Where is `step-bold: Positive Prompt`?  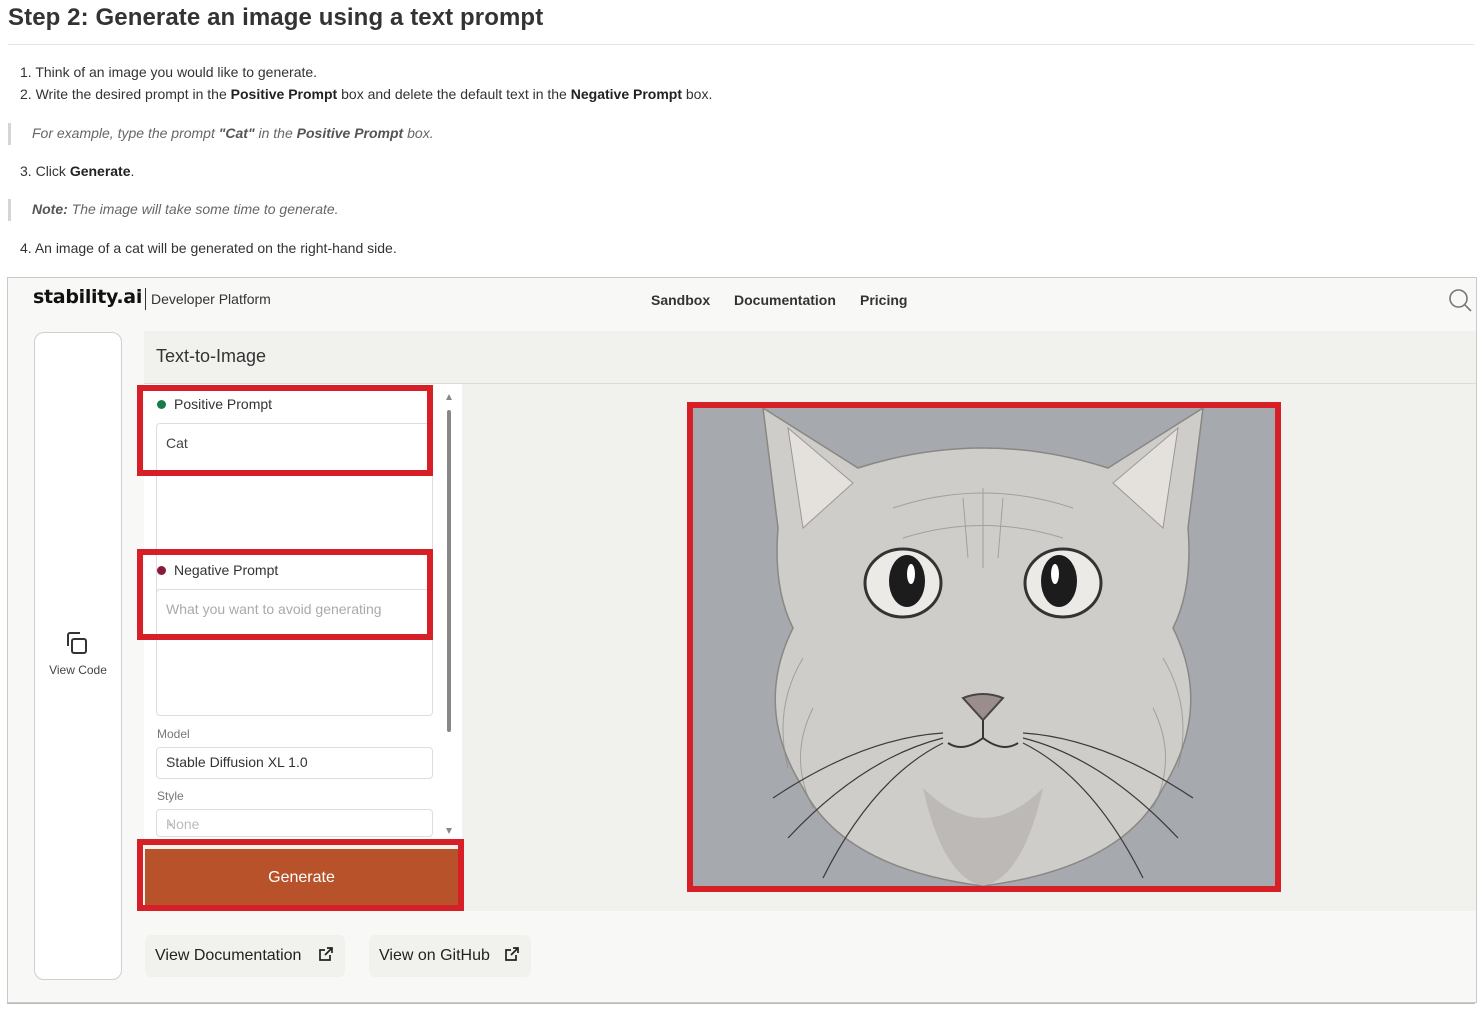
step-bold: Positive Prompt is located at coordinates (284, 94).